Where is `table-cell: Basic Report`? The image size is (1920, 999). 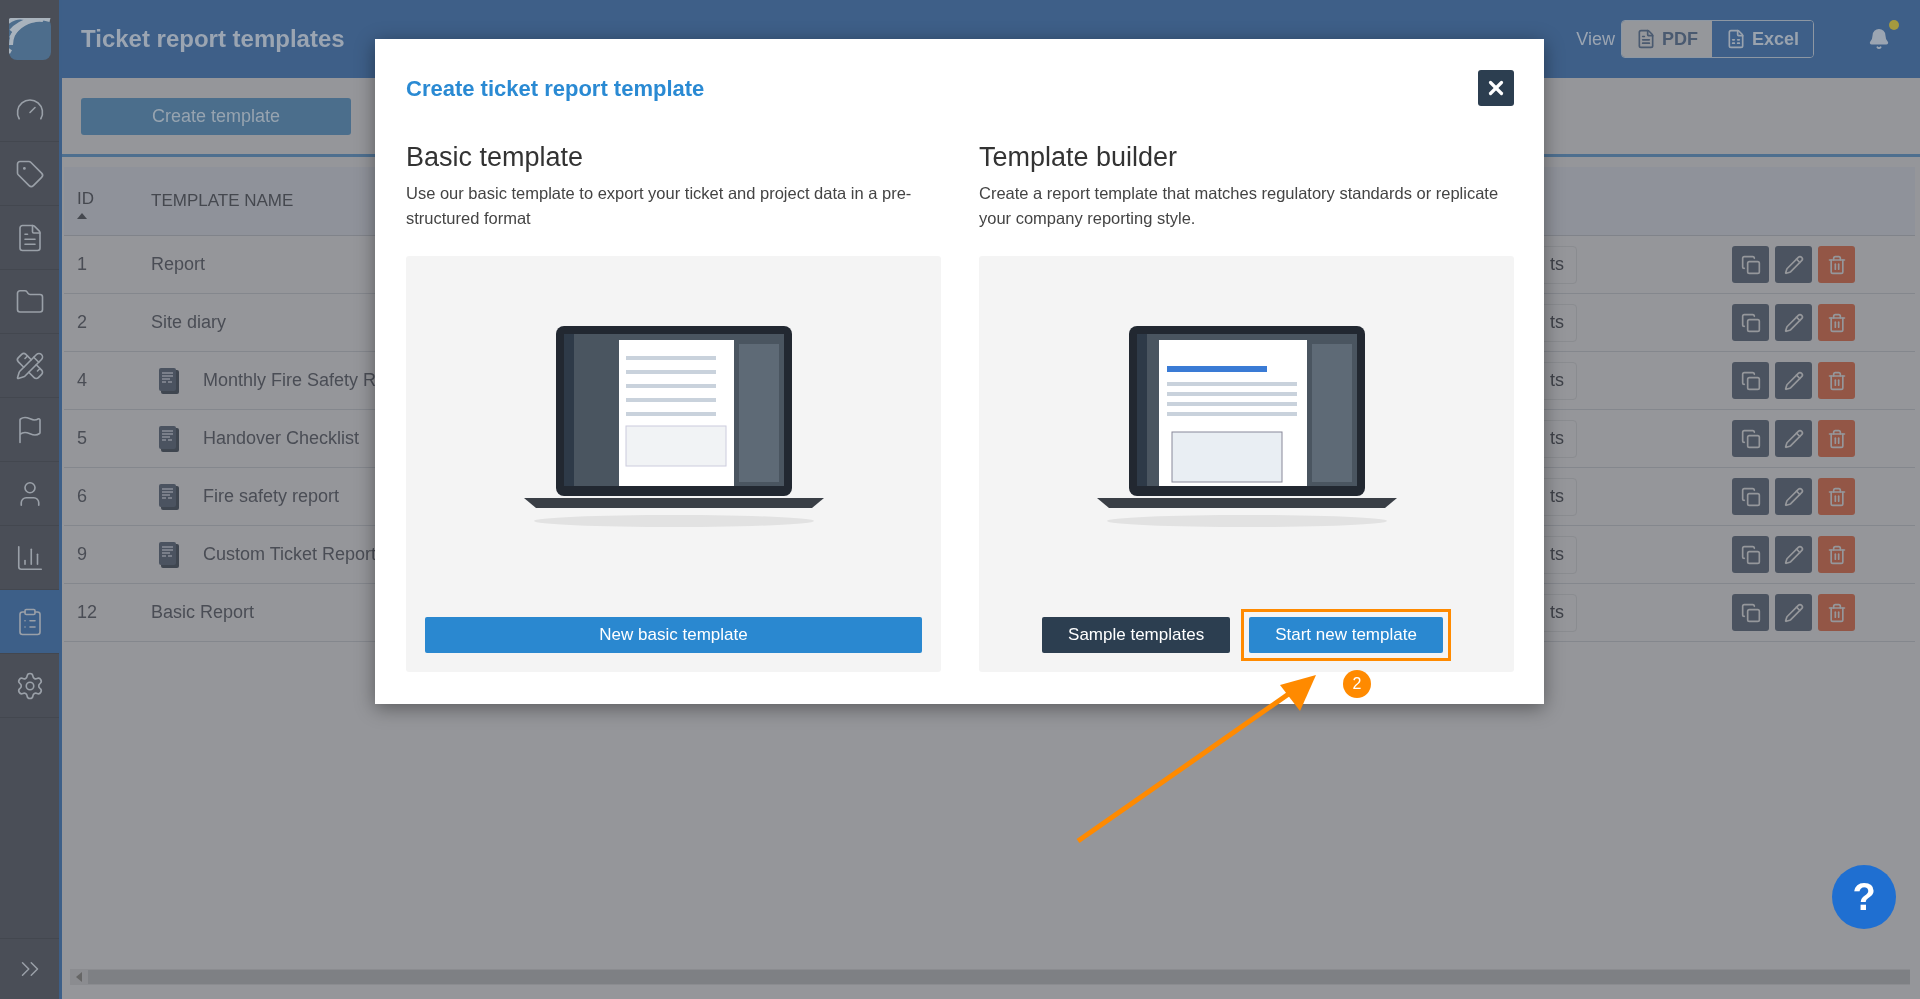 table-cell: Basic Report is located at coordinates (203, 612).